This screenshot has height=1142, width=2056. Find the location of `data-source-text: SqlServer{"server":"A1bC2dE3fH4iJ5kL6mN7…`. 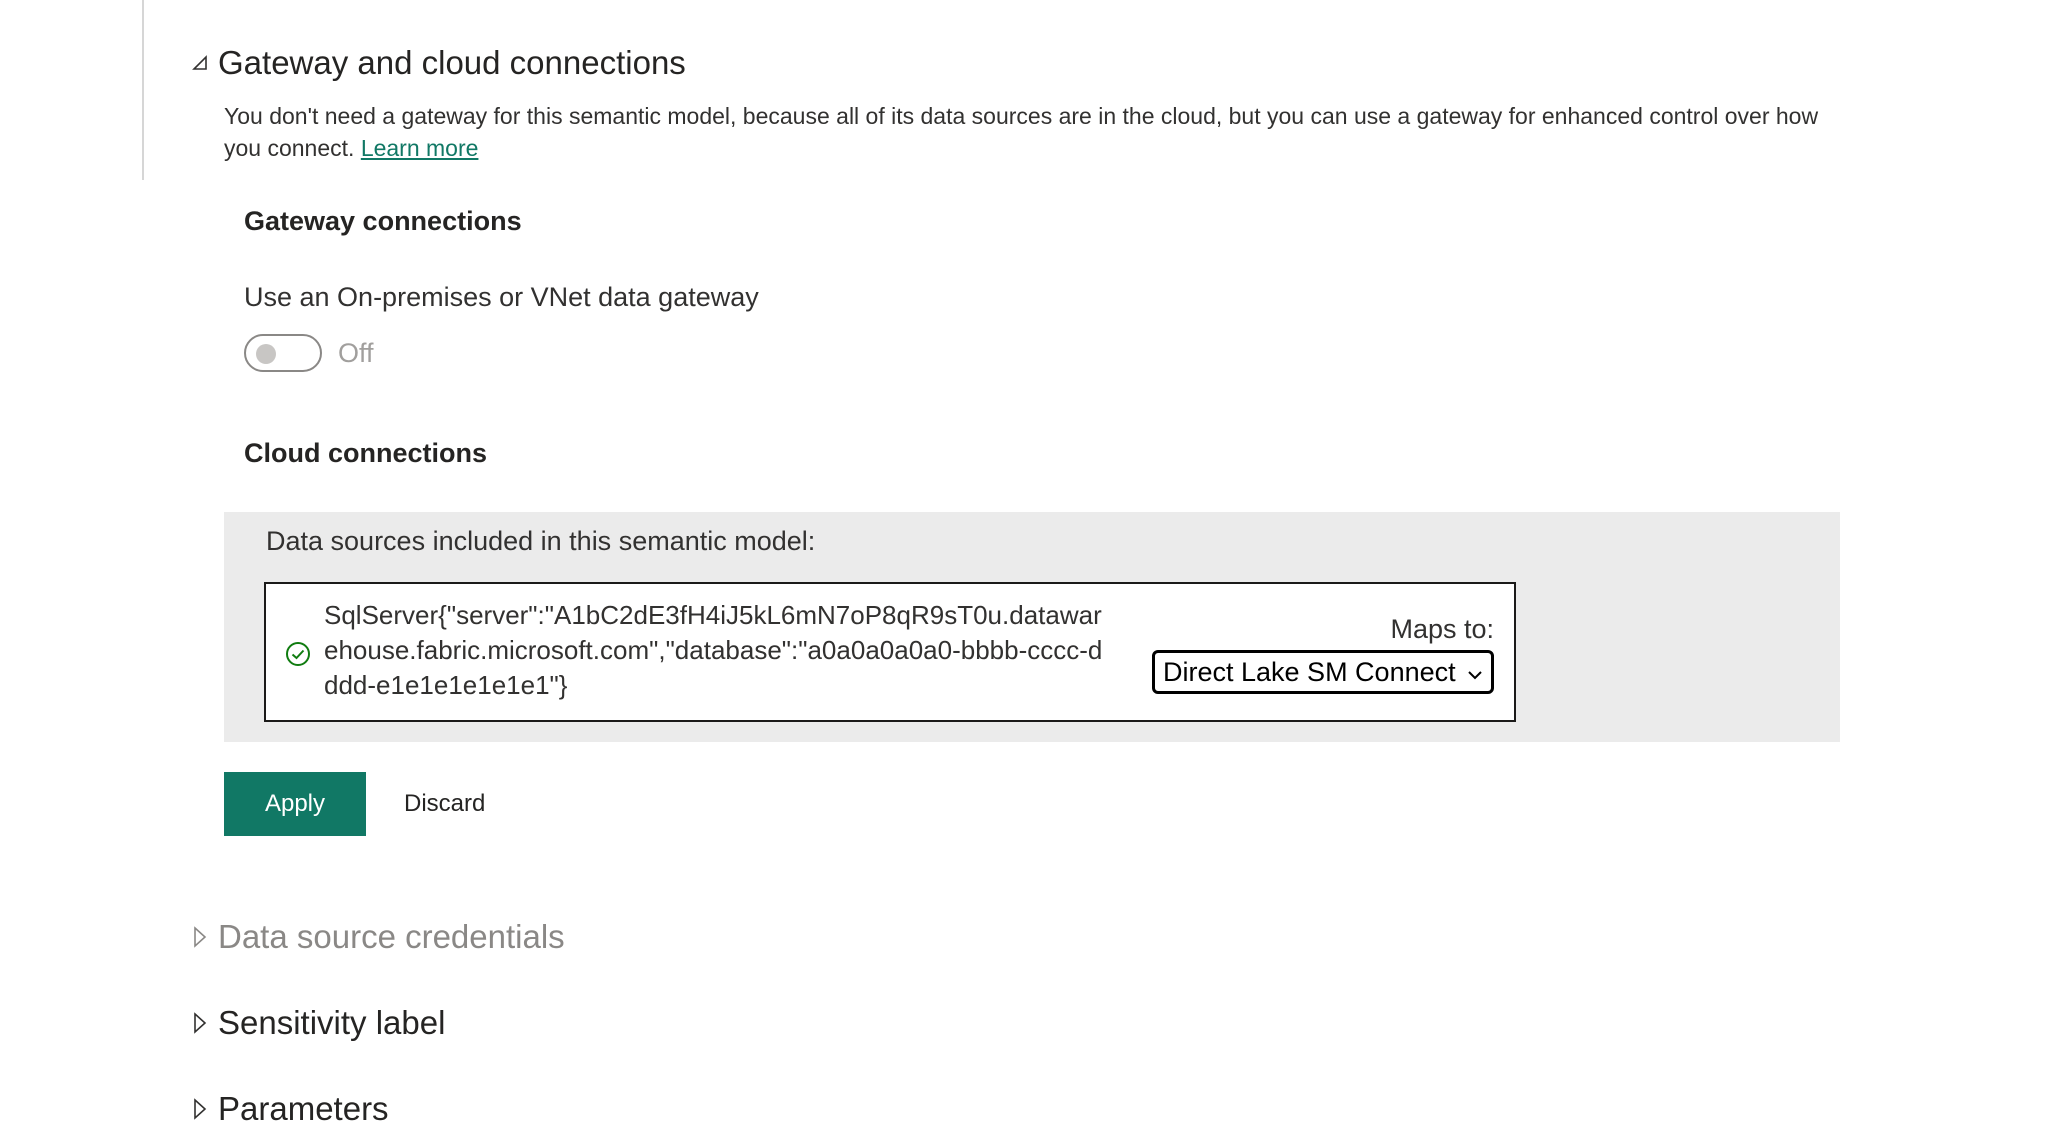

data-source-text: SqlServer{"server":"A1bC2dE3fH4iJ5kL6mN7… is located at coordinates (713, 650).